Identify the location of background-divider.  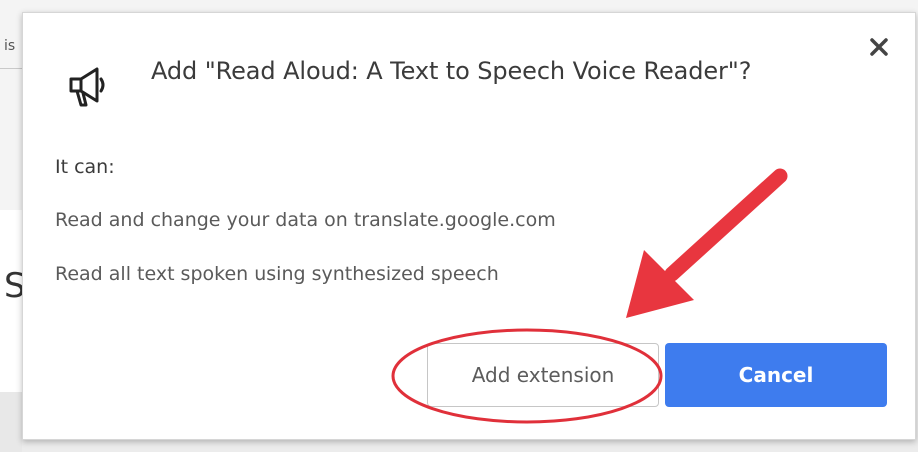
(12, 68).